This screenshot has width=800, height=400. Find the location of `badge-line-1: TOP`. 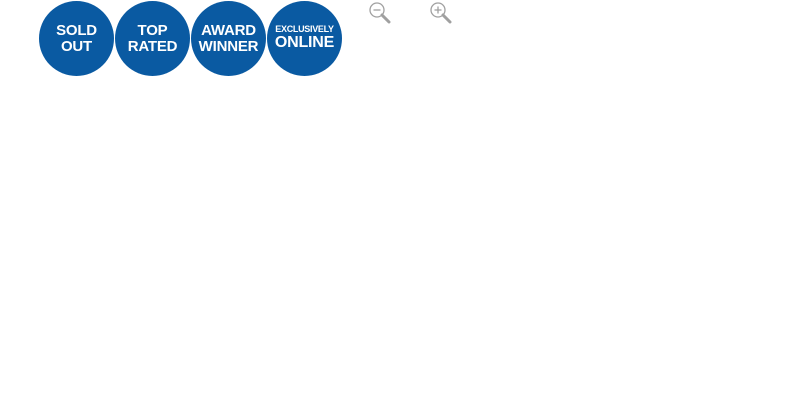

badge-line-1: TOP is located at coordinates (152, 30).